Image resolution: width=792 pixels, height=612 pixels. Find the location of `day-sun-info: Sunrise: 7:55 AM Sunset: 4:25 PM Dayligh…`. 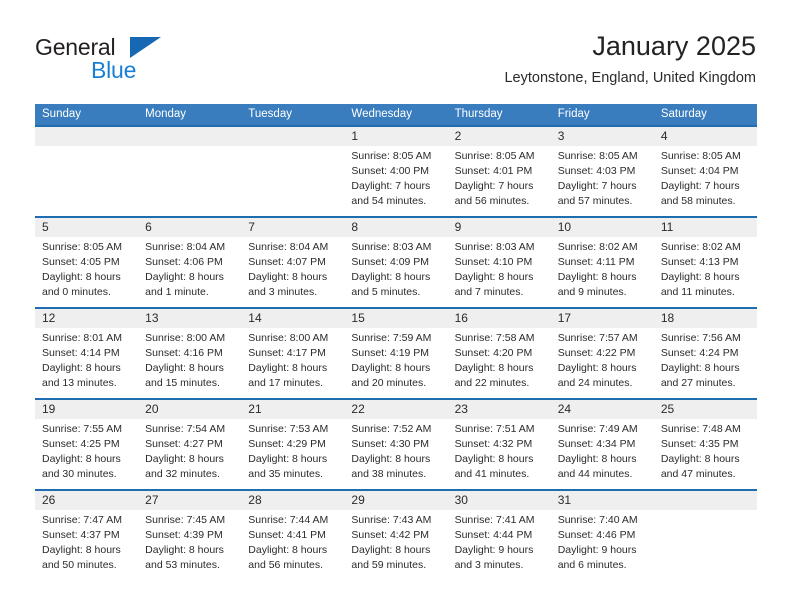

day-sun-info: Sunrise: 7:55 AM Sunset: 4:25 PM Dayligh… is located at coordinates (82, 451).